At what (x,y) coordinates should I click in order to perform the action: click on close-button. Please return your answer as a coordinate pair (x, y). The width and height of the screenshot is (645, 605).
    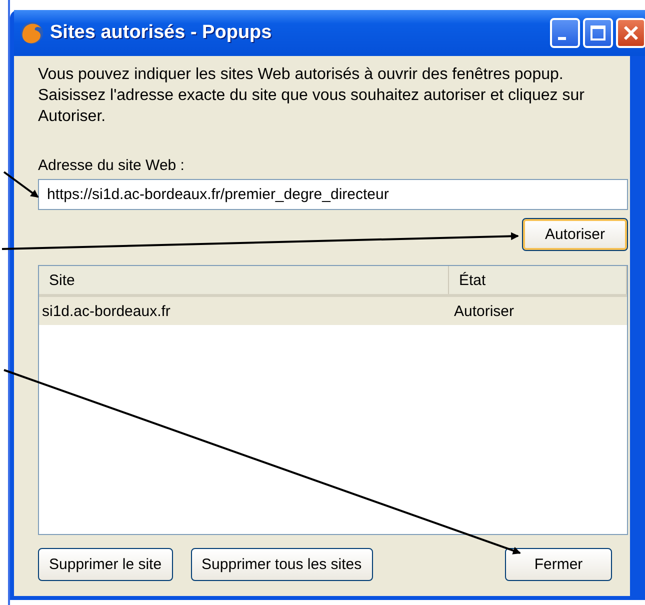
    Looking at the image, I should click on (630, 33).